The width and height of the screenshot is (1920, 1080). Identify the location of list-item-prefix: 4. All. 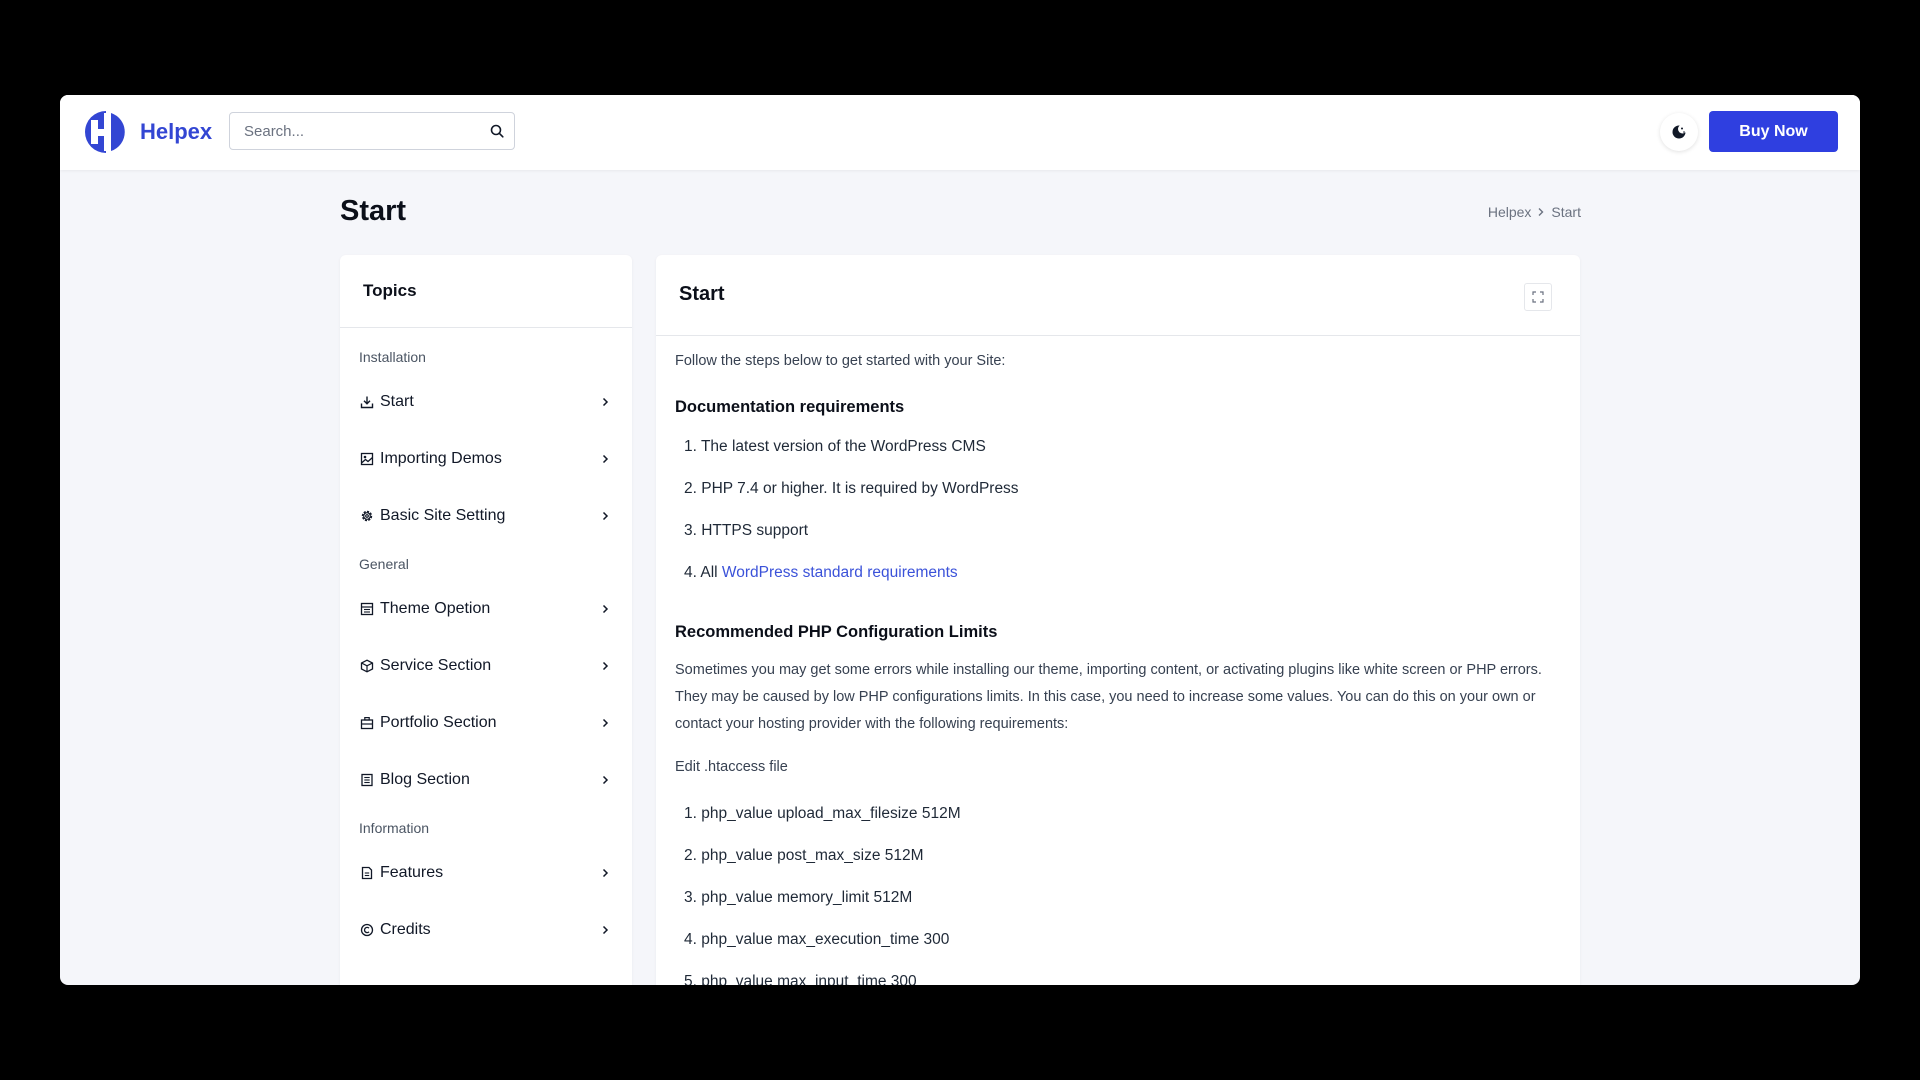
(703, 572).